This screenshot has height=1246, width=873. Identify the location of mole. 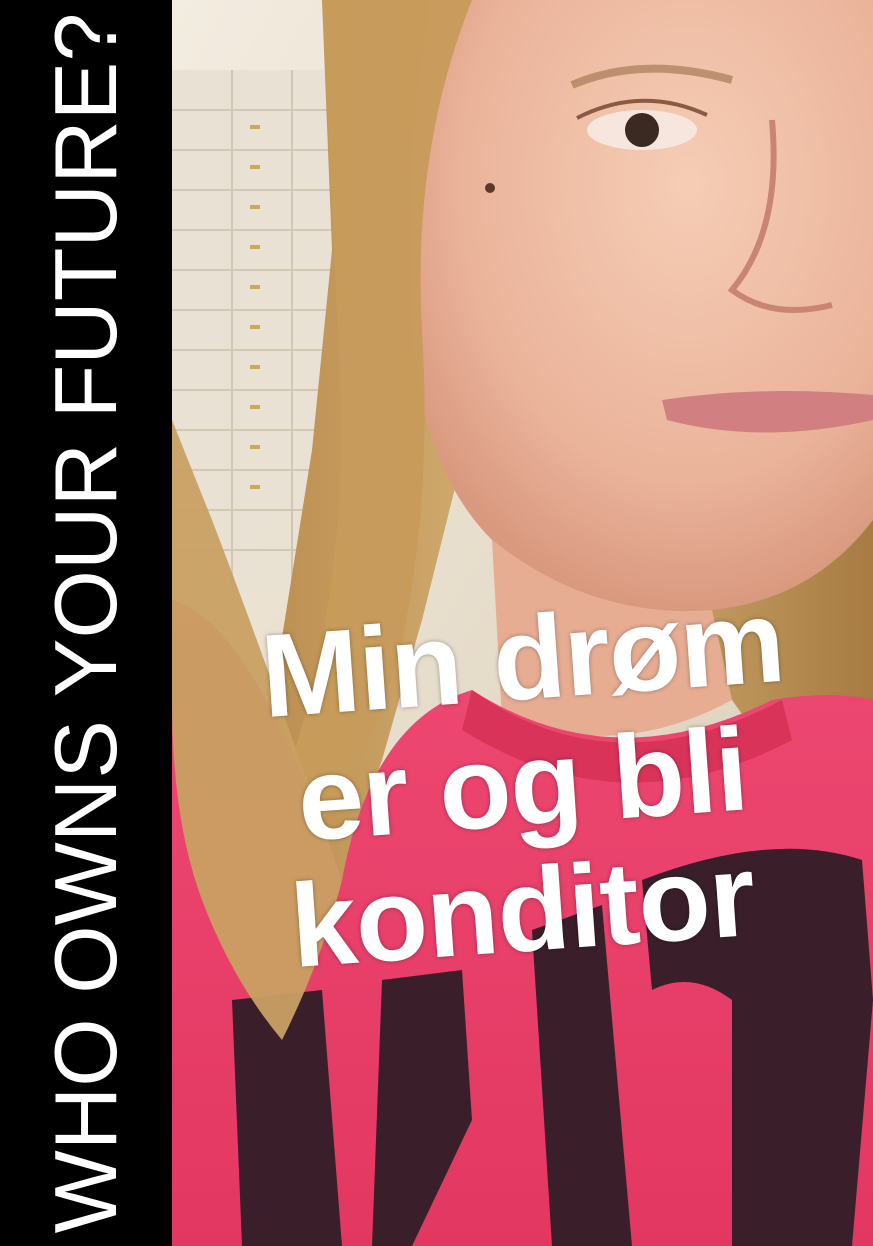
(490, 188).